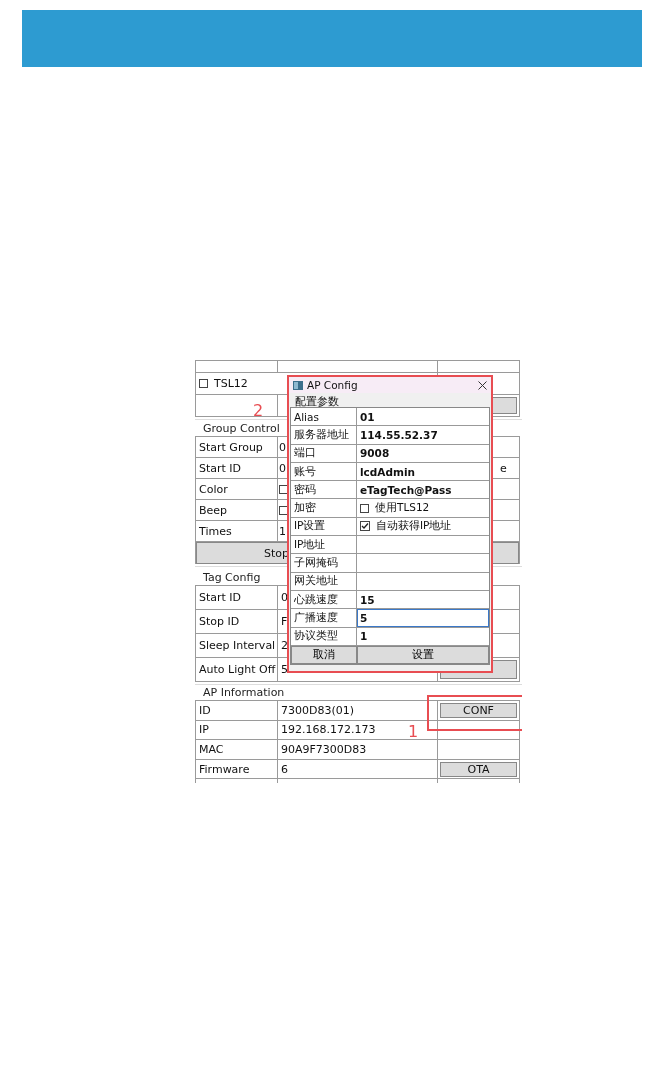 The height and width of the screenshot is (1072, 663). Describe the element at coordinates (219, 621) in the screenshot. I see `row-label: Stop ID` at that location.